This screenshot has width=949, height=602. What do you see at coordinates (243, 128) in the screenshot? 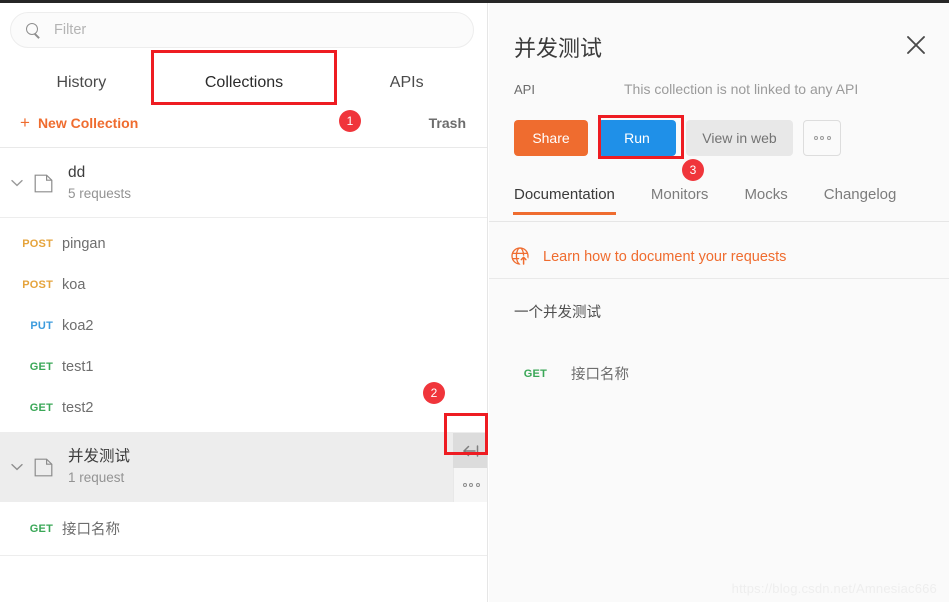
I see `sidebar-actions: + New Collection Trash` at bounding box center [243, 128].